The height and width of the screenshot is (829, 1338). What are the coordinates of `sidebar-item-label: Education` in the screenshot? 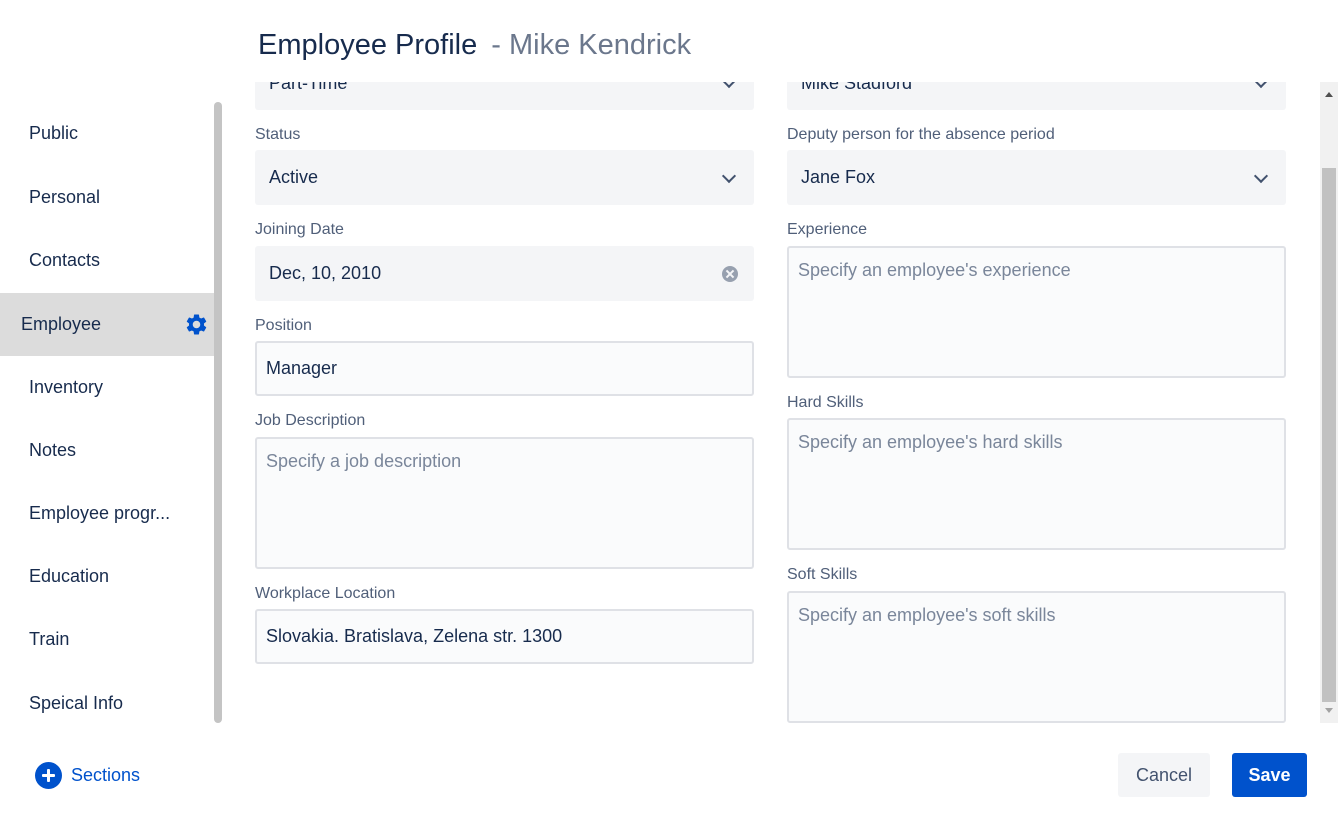 It's located at (69, 575).